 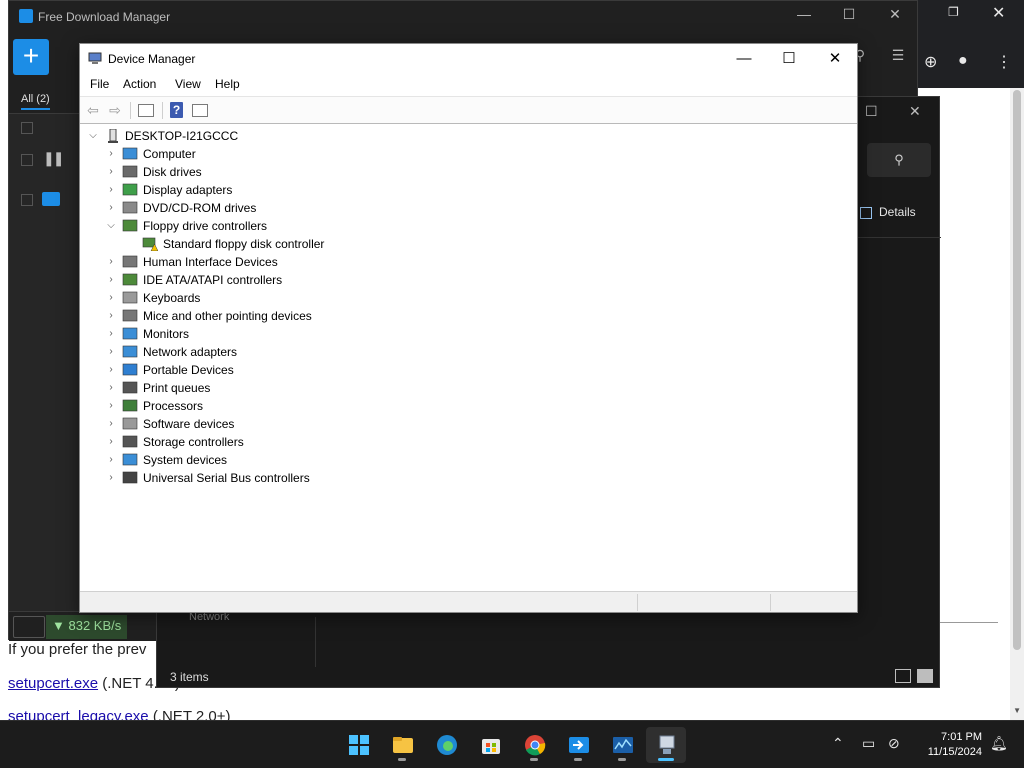 What do you see at coordinates (130, 477) in the screenshot?
I see `usb-icon` at bounding box center [130, 477].